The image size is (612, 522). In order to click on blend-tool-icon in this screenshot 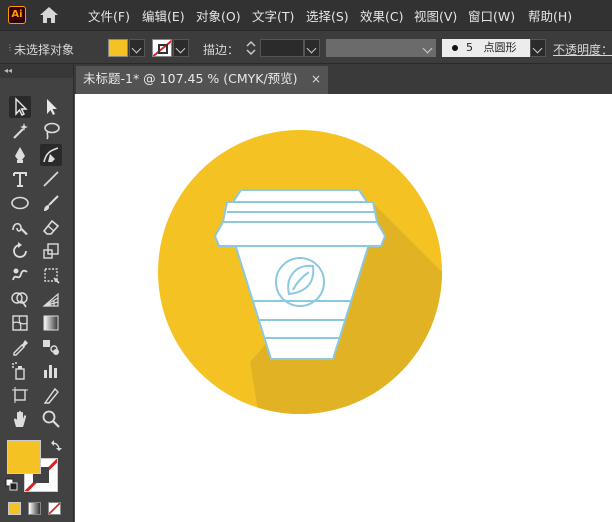, I will do `click(51, 347)`.